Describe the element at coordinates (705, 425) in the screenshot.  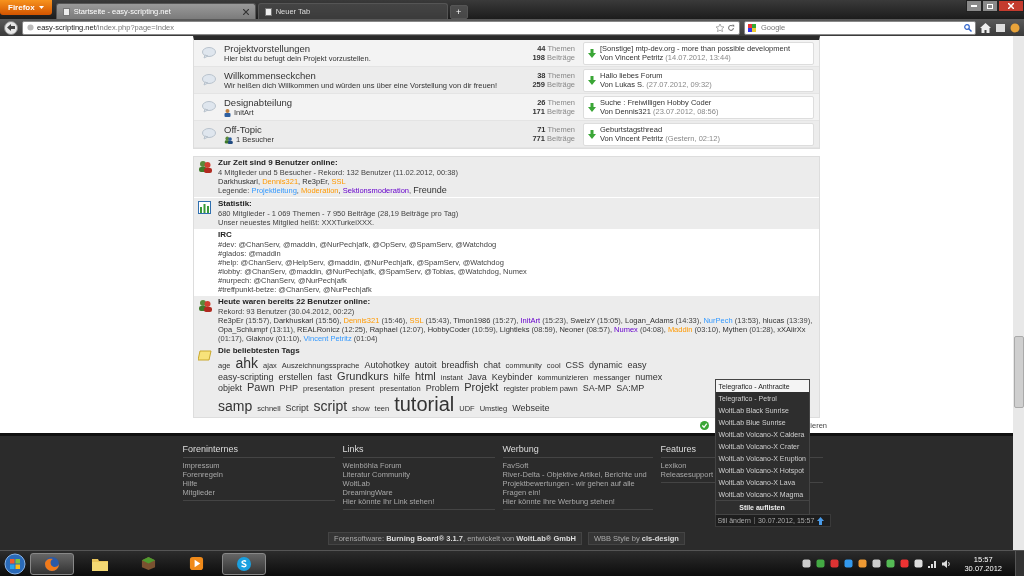
I see `check-icon` at that location.